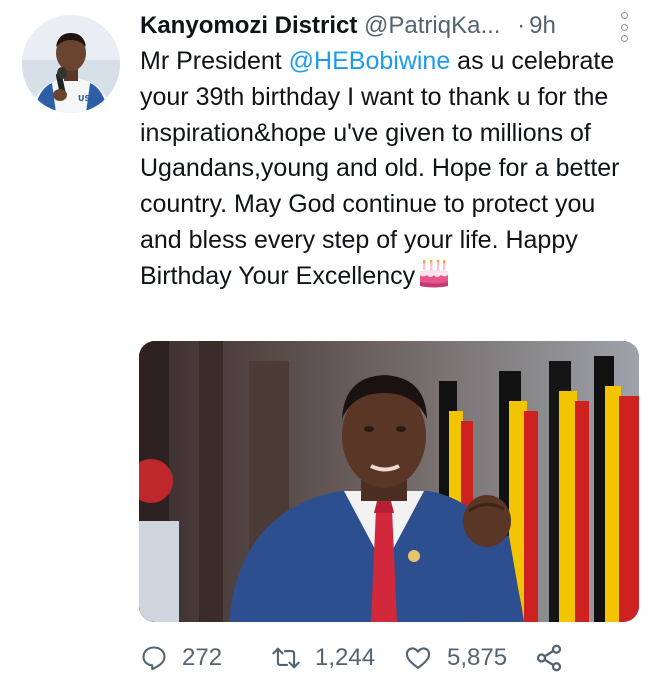 This screenshot has height=700, width=661. I want to click on tweet-actions: 272 1,244 5,875, so click(390, 658).